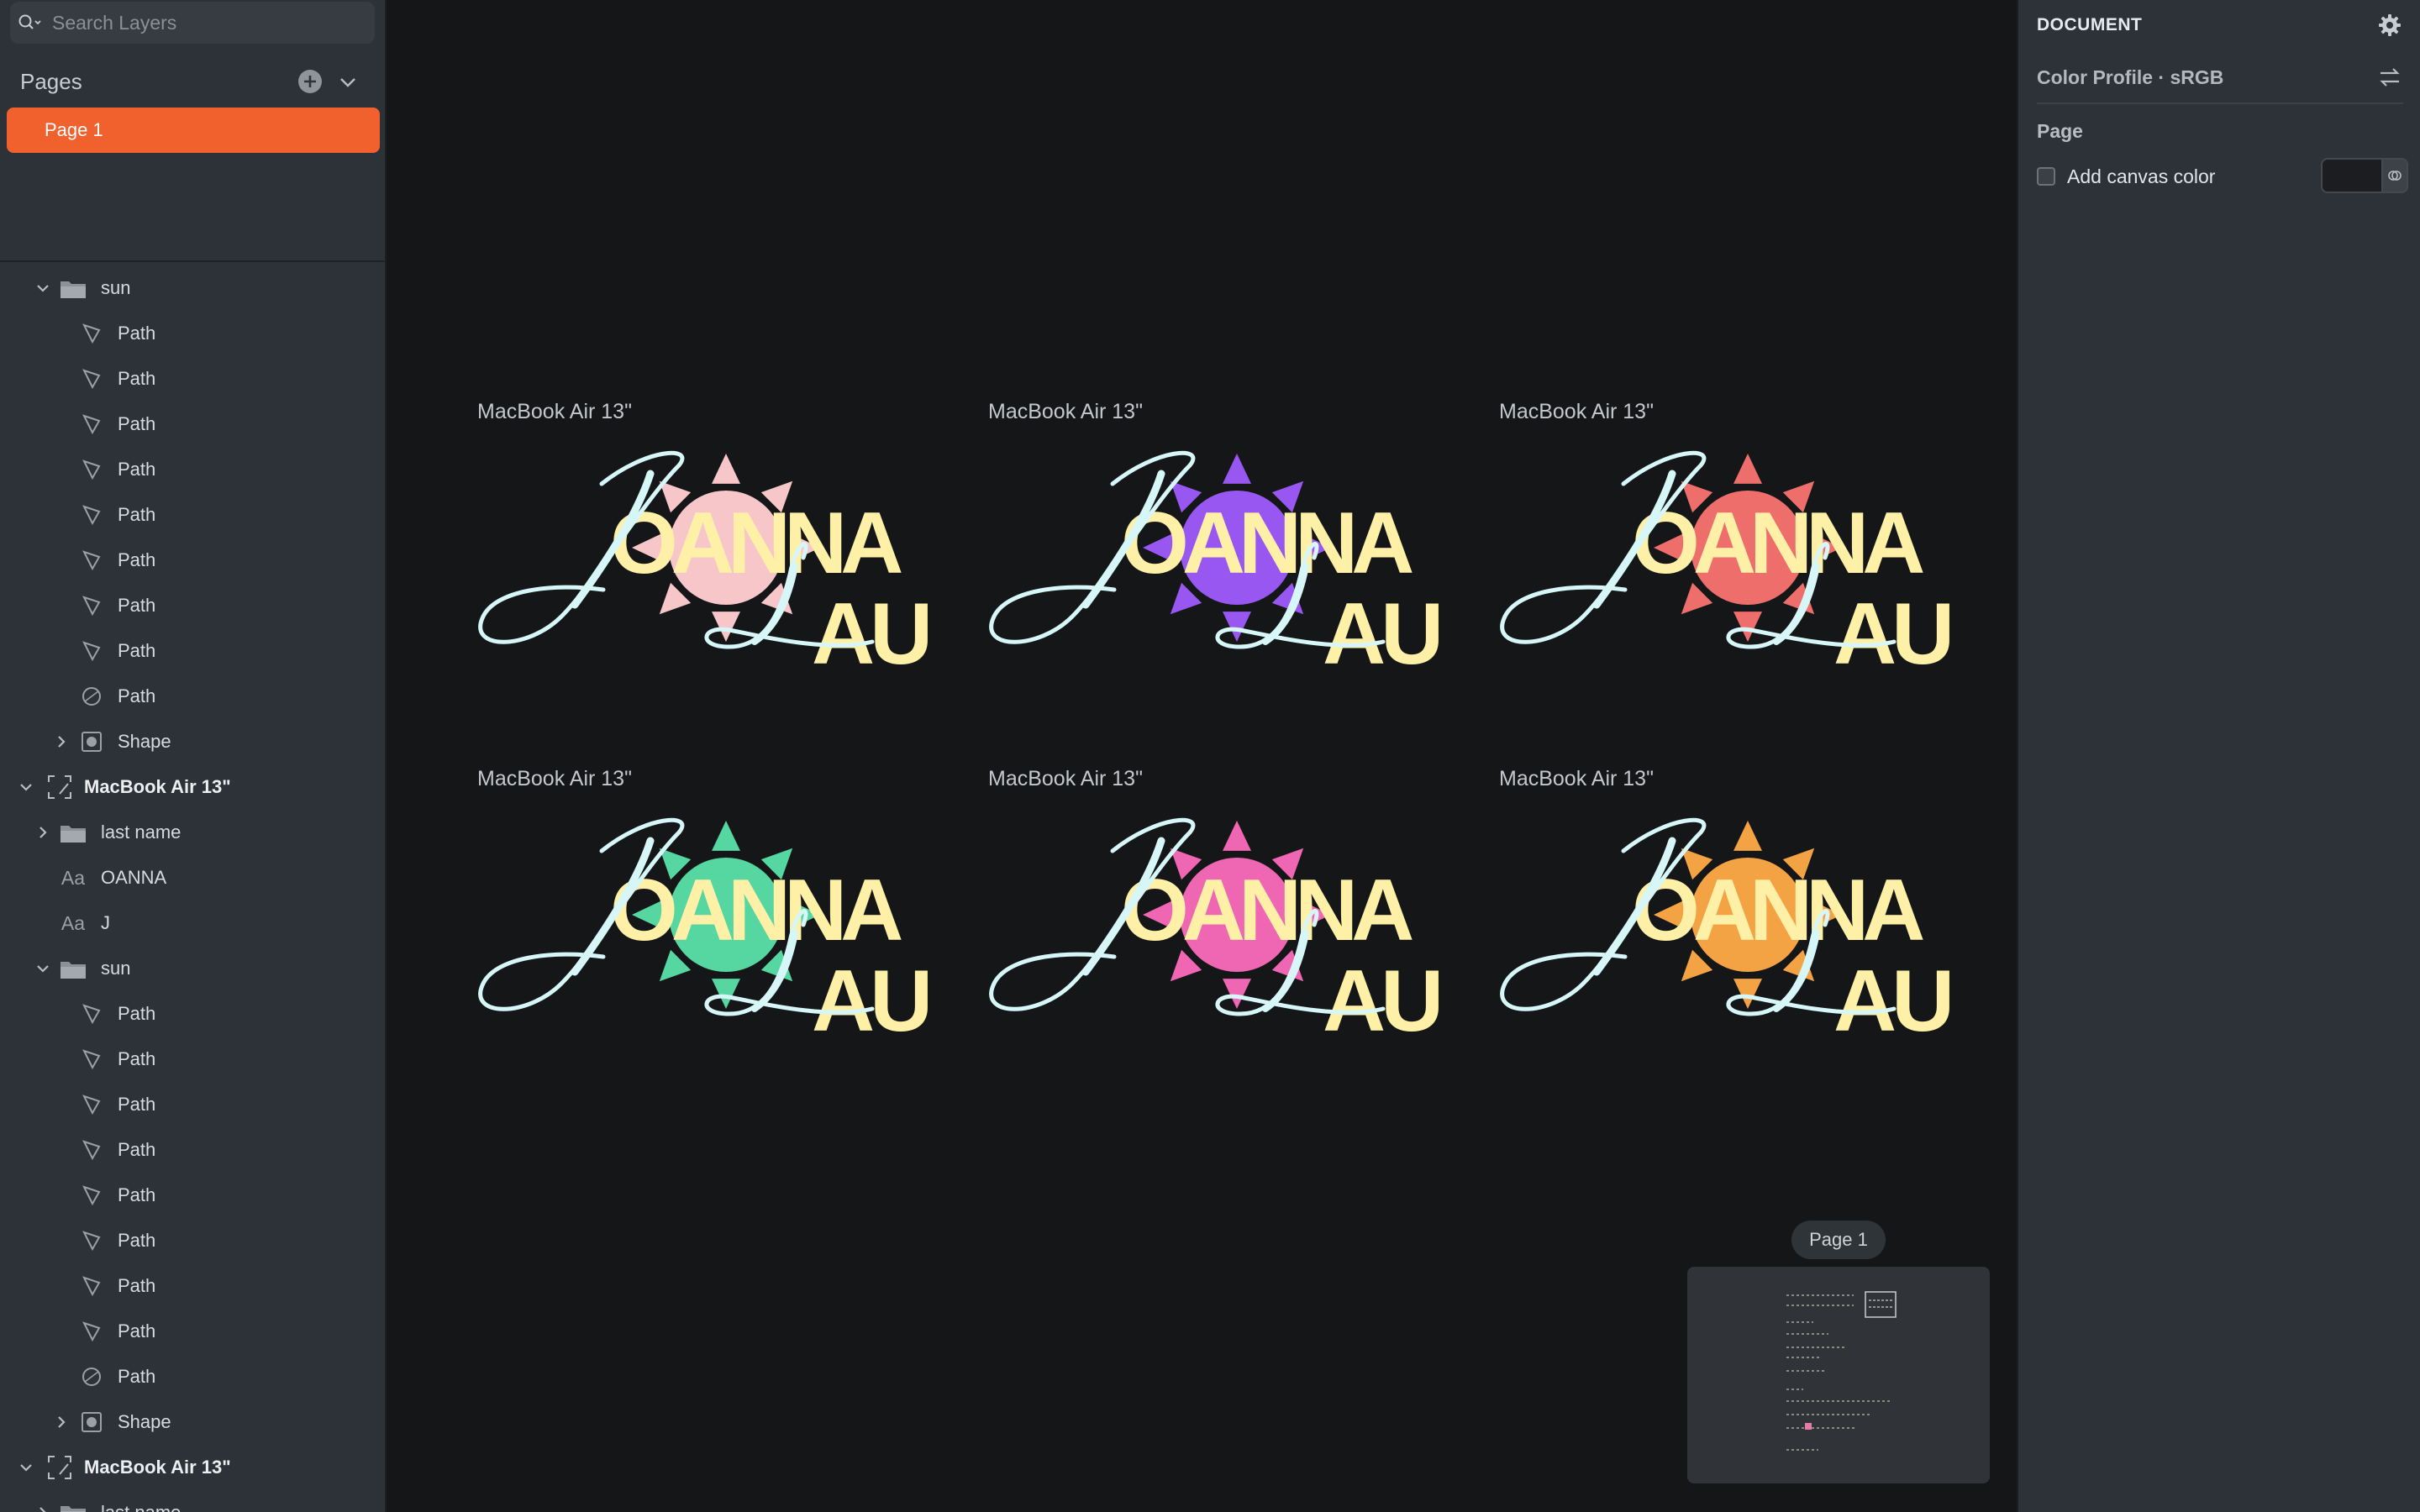 This screenshot has width=2420, height=1512. I want to click on minimap, so click(1839, 1375).